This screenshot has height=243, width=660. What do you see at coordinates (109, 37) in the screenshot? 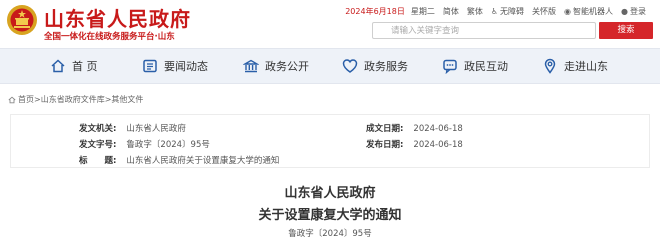
I see `site-subtitle: 全国一体化在线政务服务平台·山东` at bounding box center [109, 37].